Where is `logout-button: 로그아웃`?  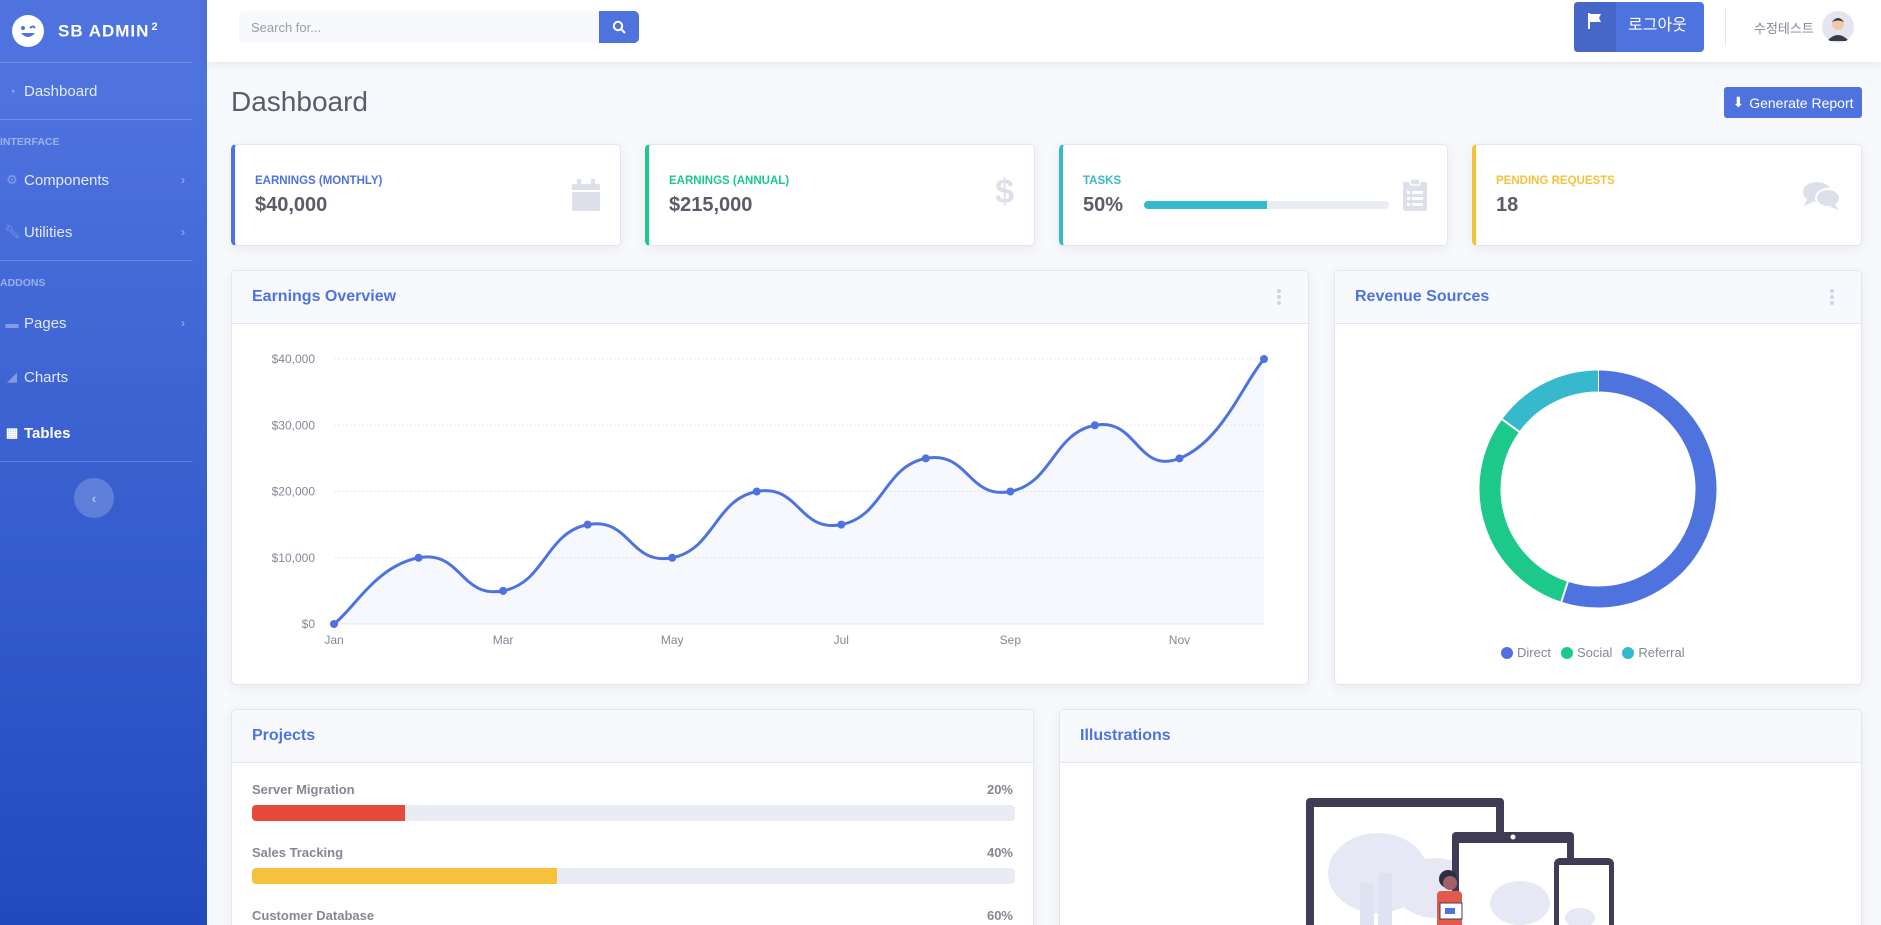
logout-button: 로그아웃 is located at coordinates (1639, 27).